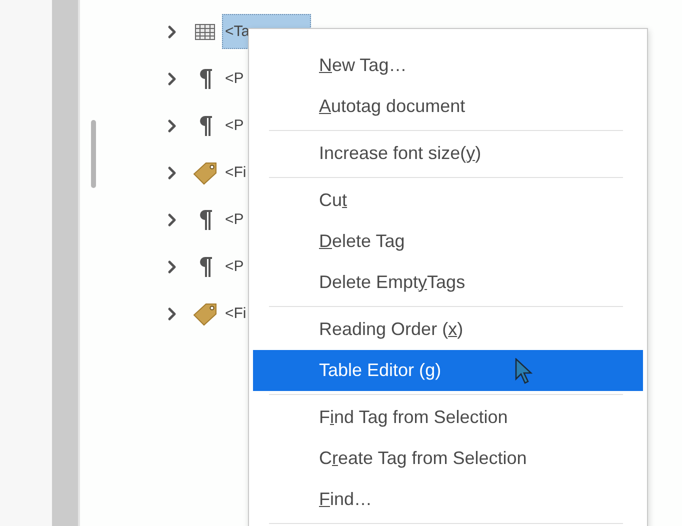 Image resolution: width=682 pixels, height=526 pixels. What do you see at coordinates (448, 153) in the screenshot?
I see `menu-item: Increase font size(y)` at bounding box center [448, 153].